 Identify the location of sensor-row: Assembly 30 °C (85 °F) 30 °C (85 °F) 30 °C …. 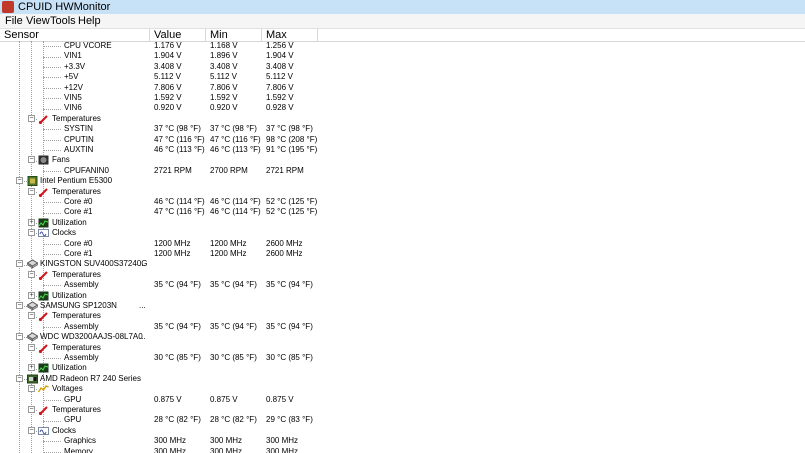
(402, 358).